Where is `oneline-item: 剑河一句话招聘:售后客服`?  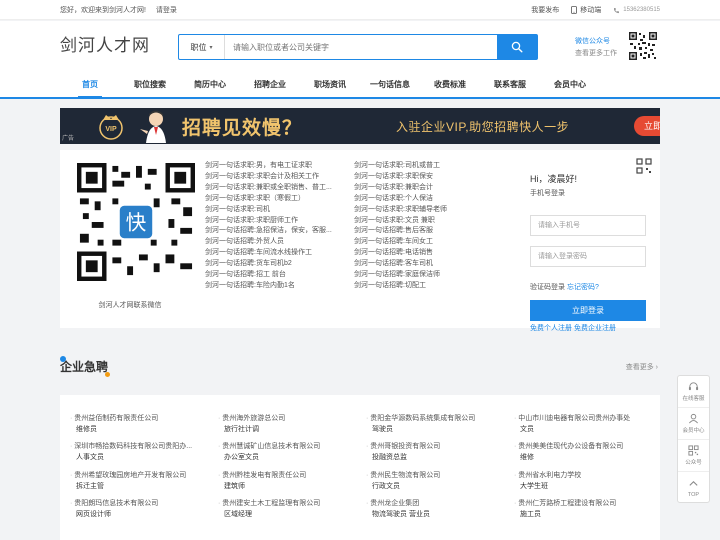
oneline-item: 剑河一句话招聘:售后客服 is located at coordinates (425, 231).